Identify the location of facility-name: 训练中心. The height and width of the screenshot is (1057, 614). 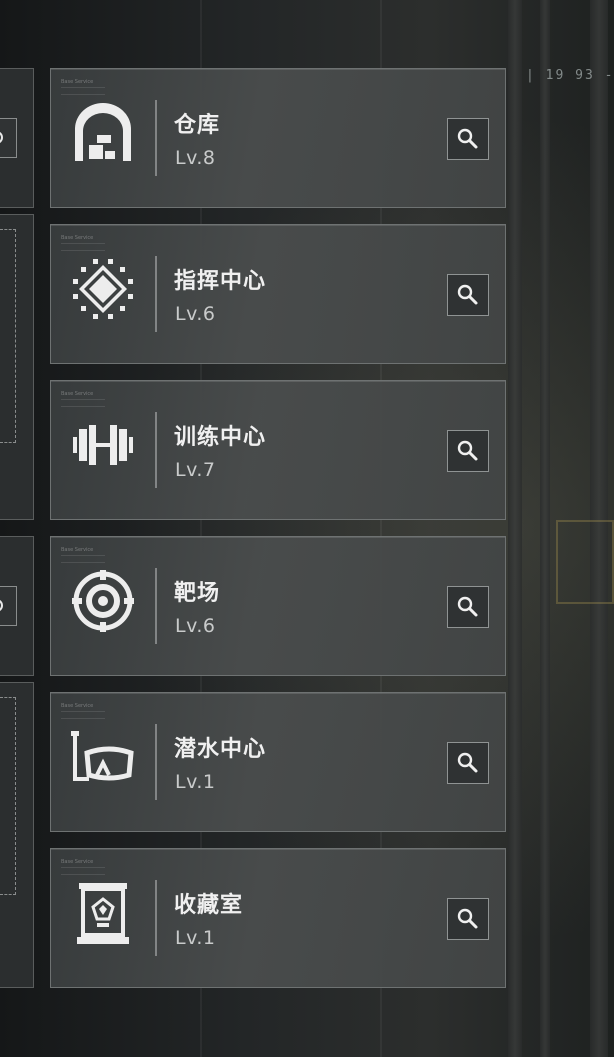
(220, 437).